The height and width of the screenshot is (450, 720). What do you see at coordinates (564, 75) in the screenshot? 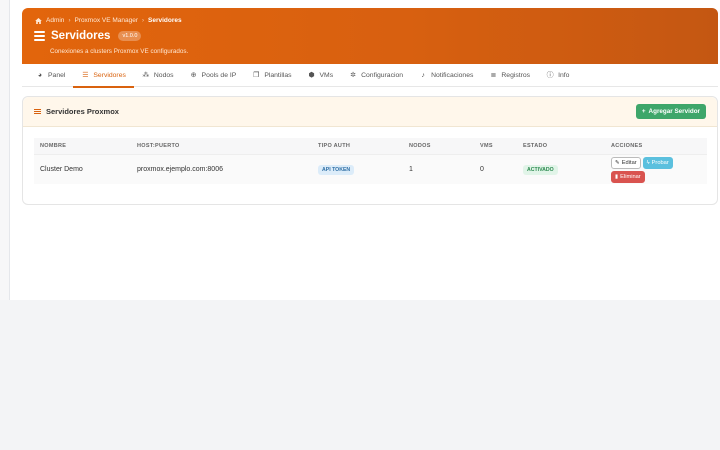
I see `tab-label: Info` at bounding box center [564, 75].